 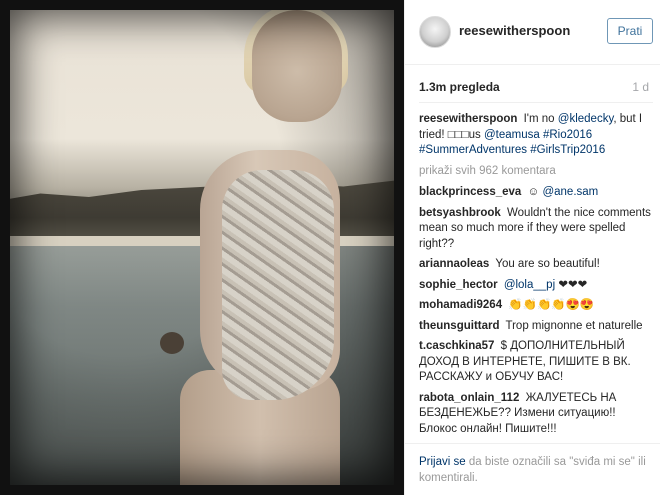 I want to click on comment-username: blackprincess_eva, so click(x=470, y=192).